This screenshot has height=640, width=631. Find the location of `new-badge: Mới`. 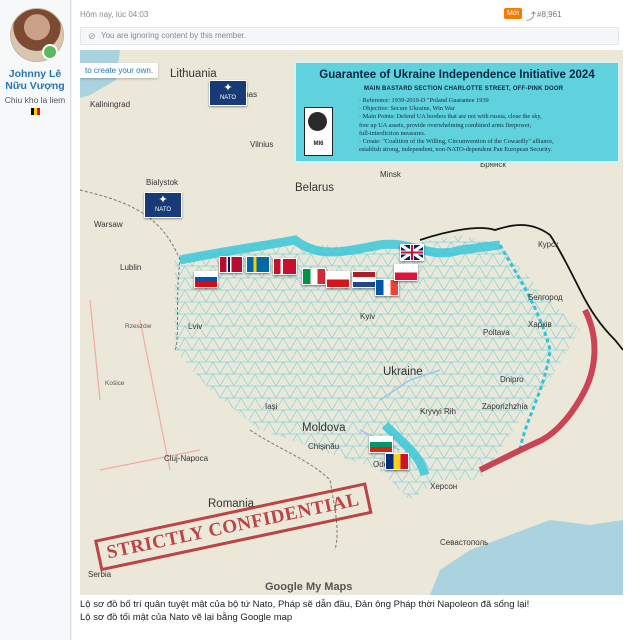

new-badge: Mới is located at coordinates (513, 13).